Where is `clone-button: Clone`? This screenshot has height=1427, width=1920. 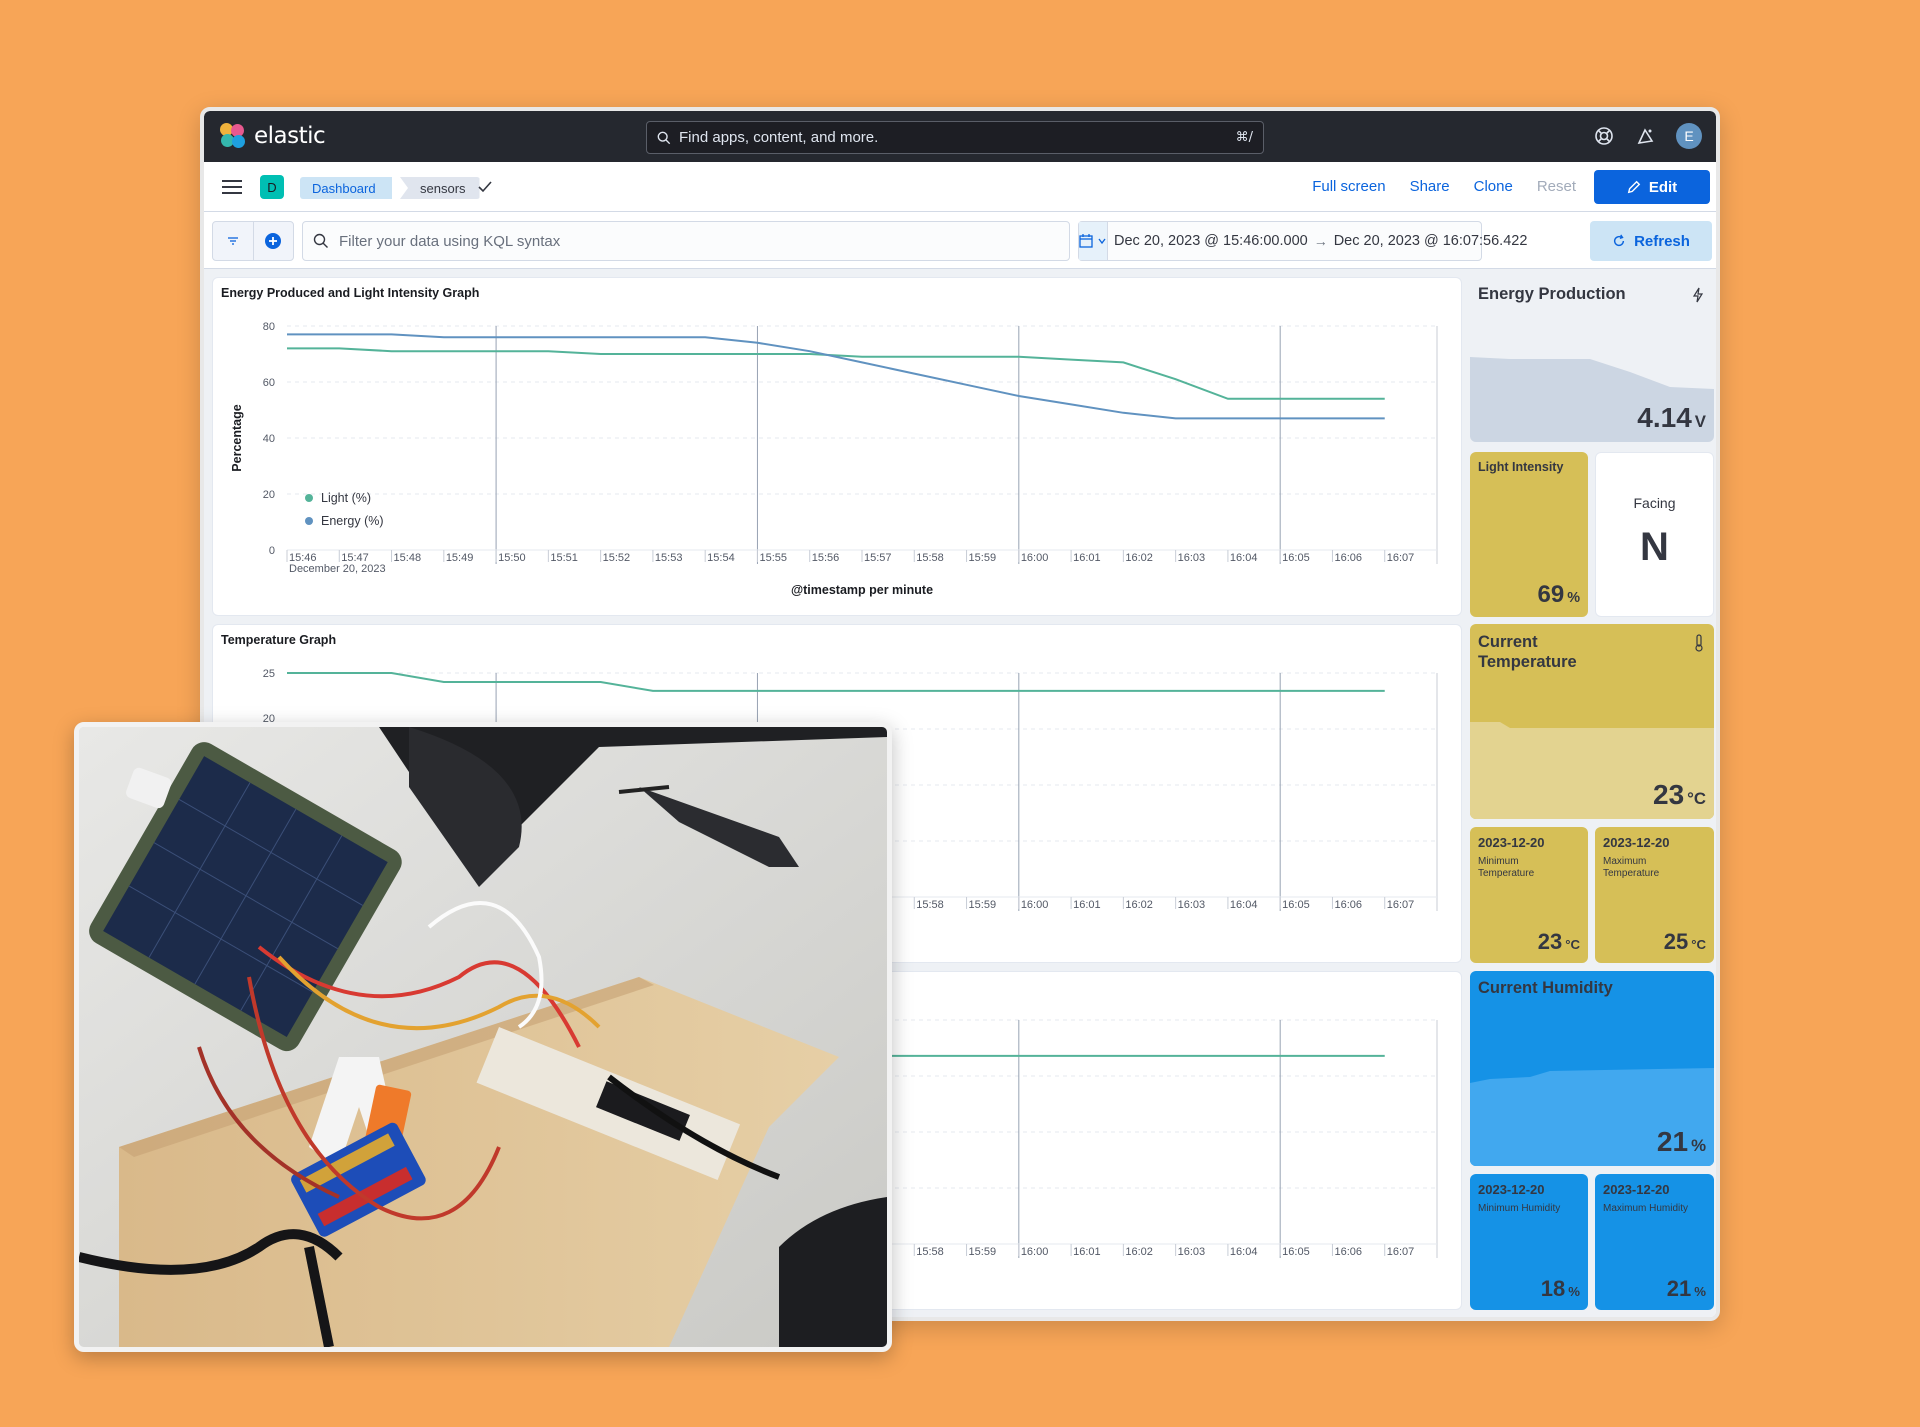
clone-button: Clone is located at coordinates (1493, 187).